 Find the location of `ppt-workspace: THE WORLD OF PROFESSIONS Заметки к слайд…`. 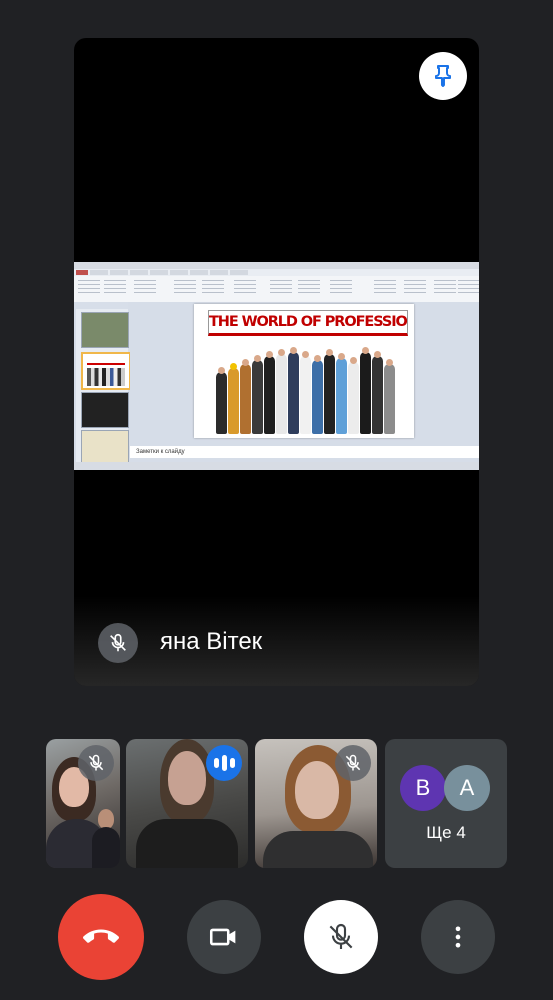

ppt-workspace: THE WORLD OF PROFESSIONS Заметки к слайд… is located at coordinates (276, 384).